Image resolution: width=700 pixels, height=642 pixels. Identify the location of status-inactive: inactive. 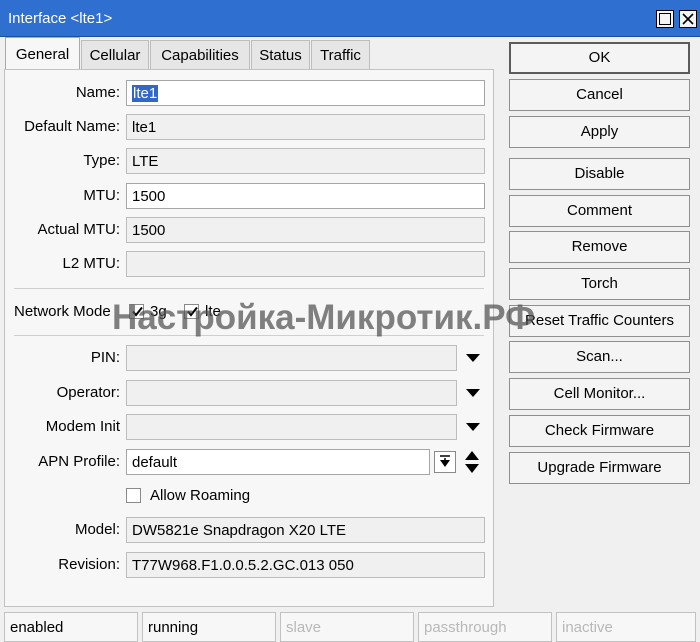
(626, 627).